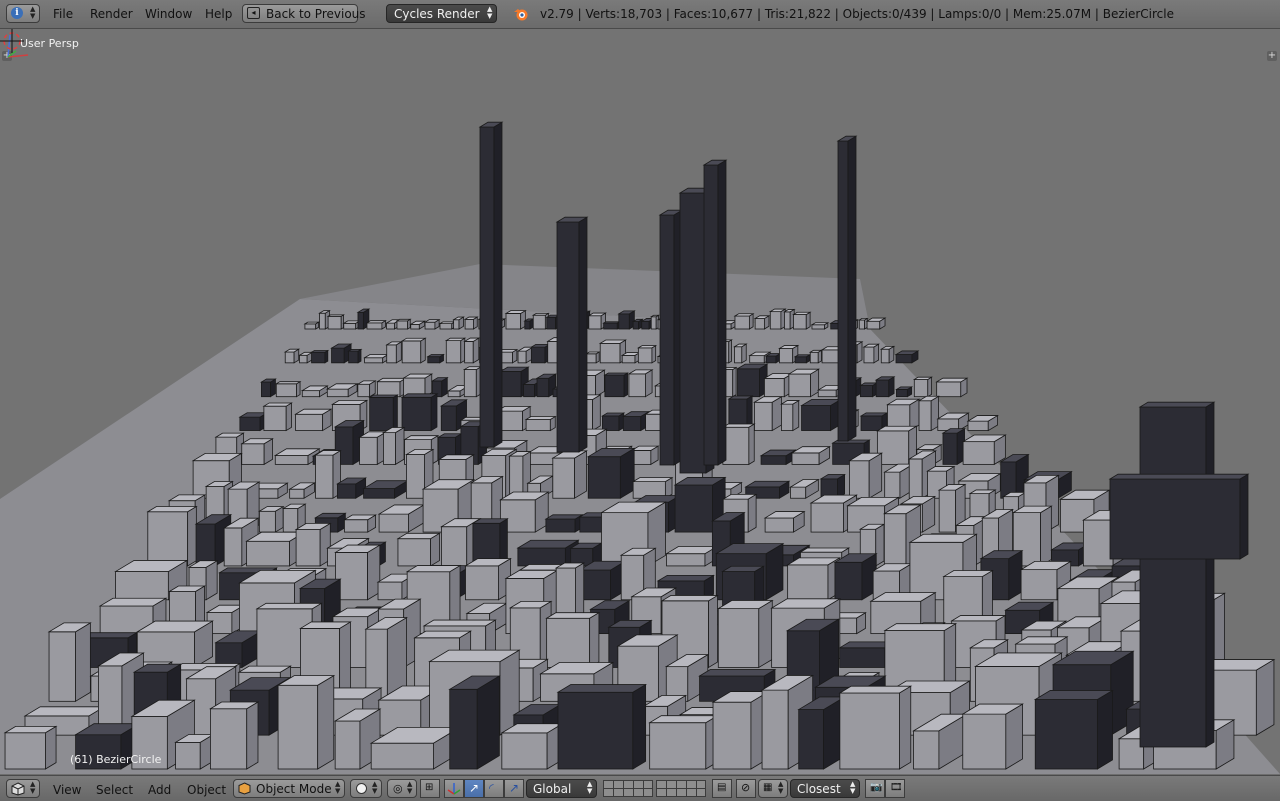 This screenshot has height=801, width=1280. What do you see at coordinates (114, 790) in the screenshot?
I see `menu-select: Select` at bounding box center [114, 790].